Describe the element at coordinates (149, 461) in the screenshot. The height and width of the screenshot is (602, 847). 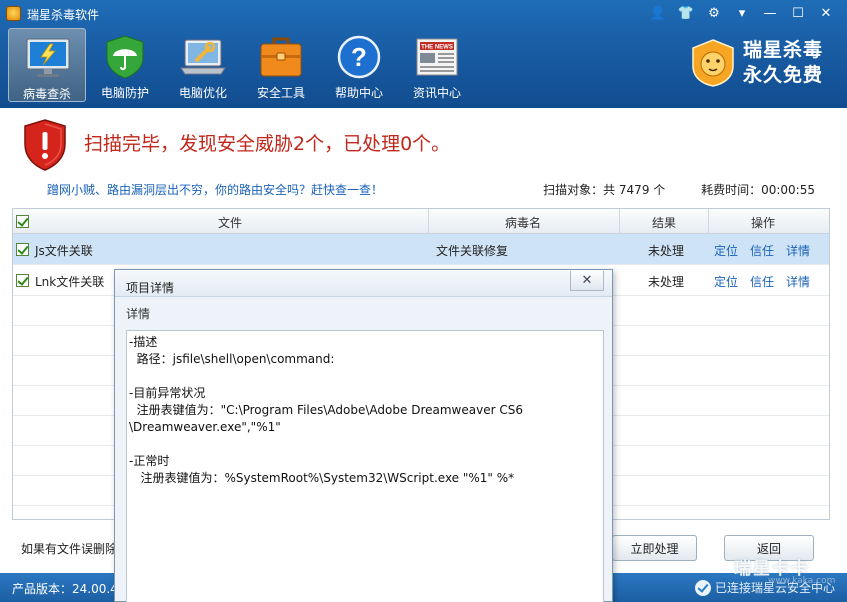
I see `detail-line: -正常时` at that location.